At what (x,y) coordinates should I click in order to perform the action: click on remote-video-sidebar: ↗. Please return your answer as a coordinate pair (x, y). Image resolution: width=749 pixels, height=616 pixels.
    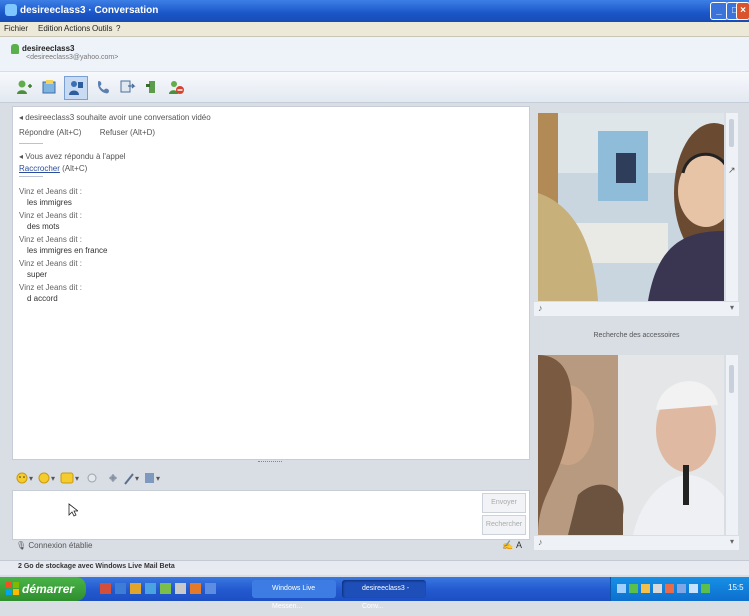
    Looking at the image, I should click on (732, 207).